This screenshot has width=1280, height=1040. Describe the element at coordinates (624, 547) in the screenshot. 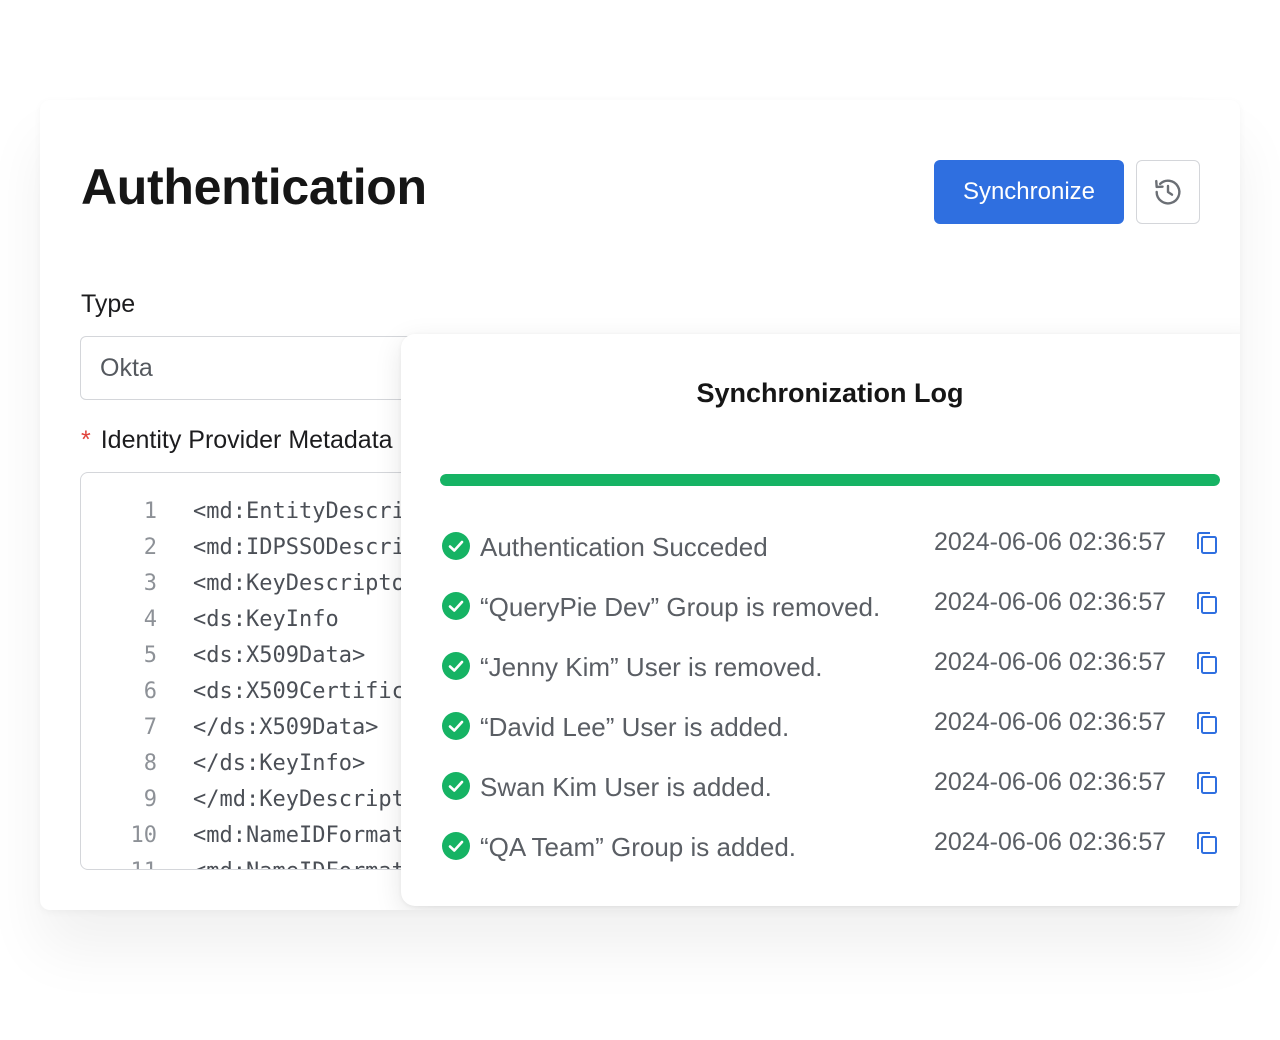

I see `log-message: Authentication Succeded` at that location.